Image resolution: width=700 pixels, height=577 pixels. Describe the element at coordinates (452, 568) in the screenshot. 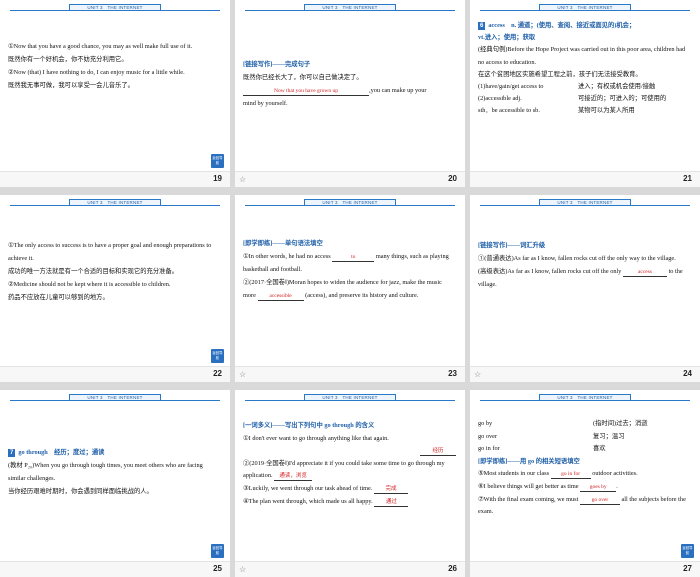

I see `page-number: 26` at that location.